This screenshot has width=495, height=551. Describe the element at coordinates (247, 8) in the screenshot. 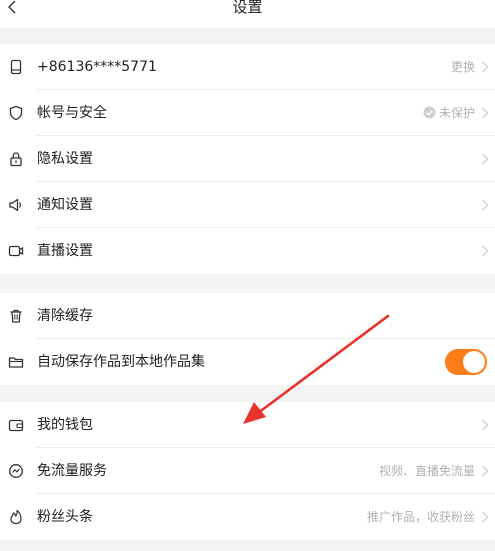

I see `page-title: 设置` at that location.